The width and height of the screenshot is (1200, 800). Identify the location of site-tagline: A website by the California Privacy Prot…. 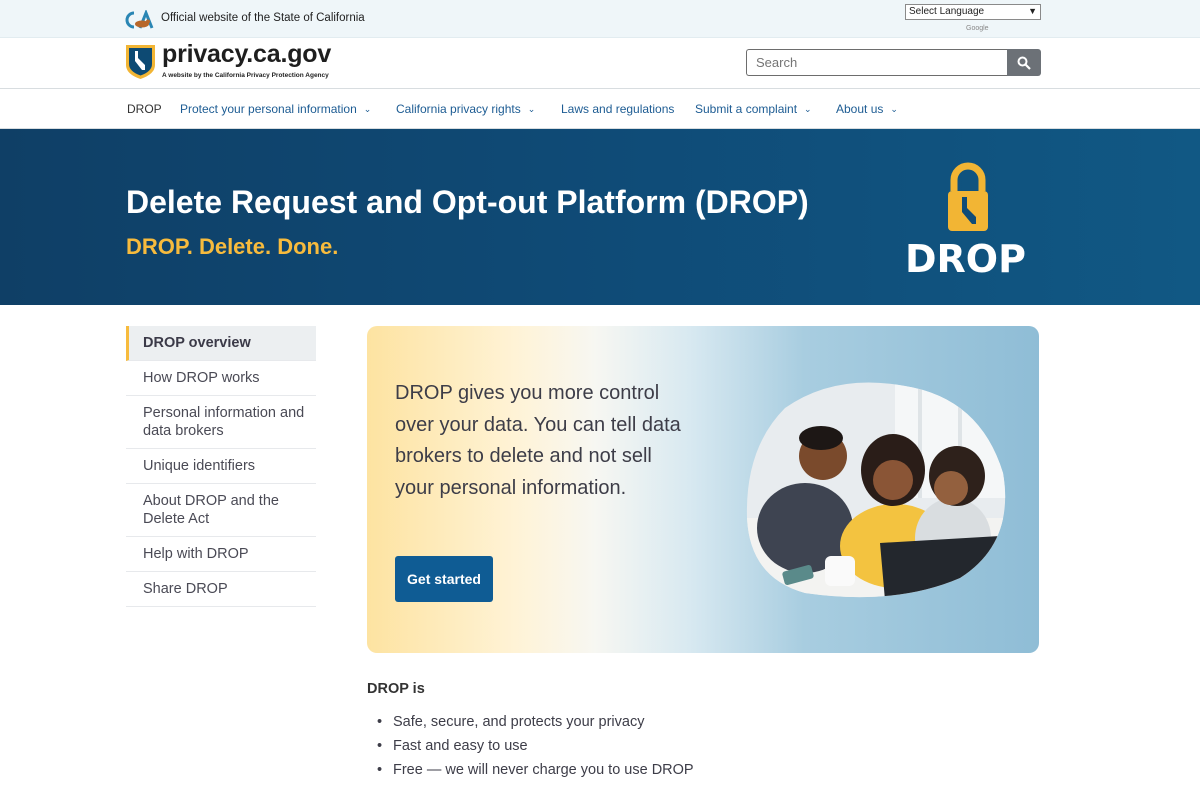
(245, 75).